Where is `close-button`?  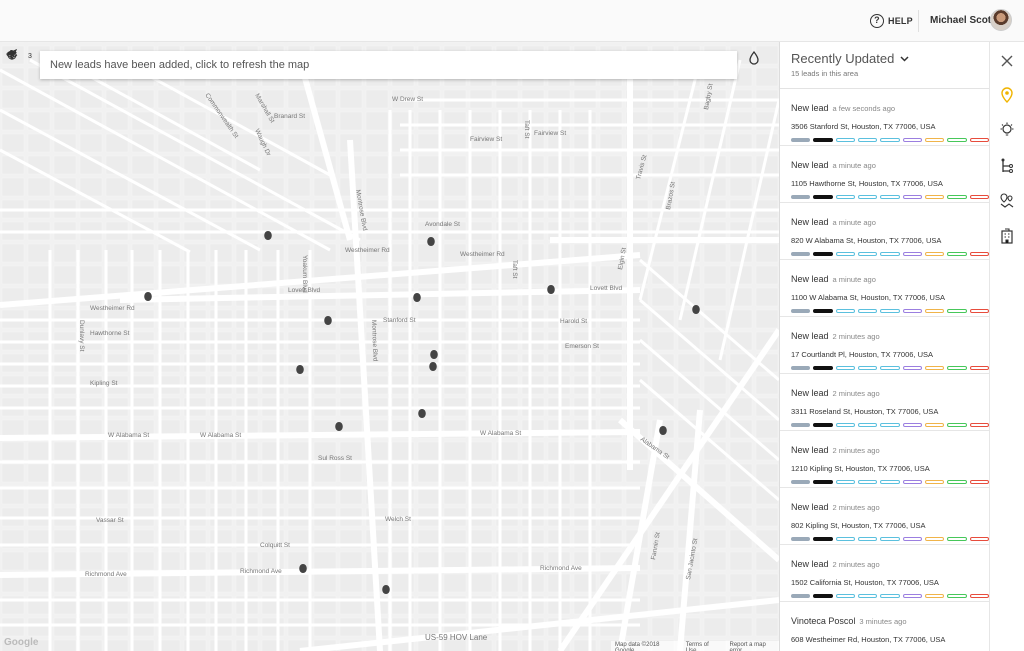
close-button is located at coordinates (1007, 61).